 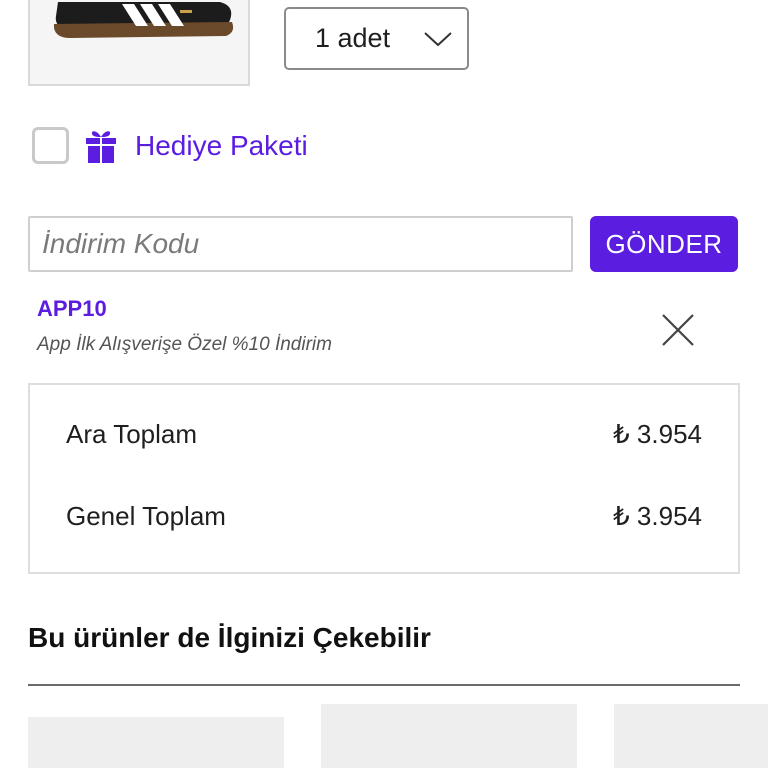 I want to click on close-icon, so click(x=678, y=330).